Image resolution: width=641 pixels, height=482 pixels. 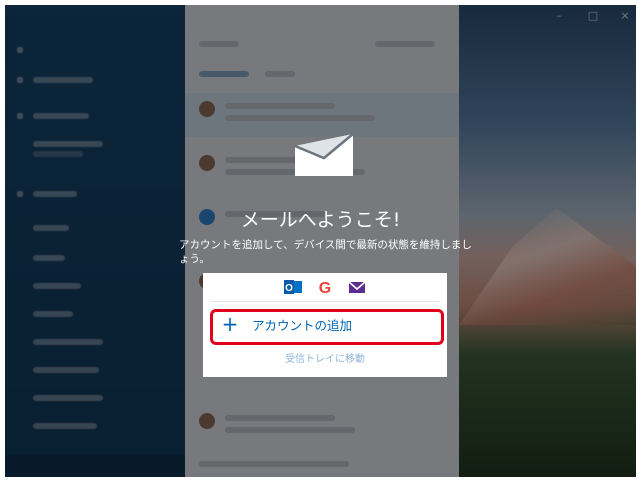 I want to click on panel-divider, so click(x=325, y=301).